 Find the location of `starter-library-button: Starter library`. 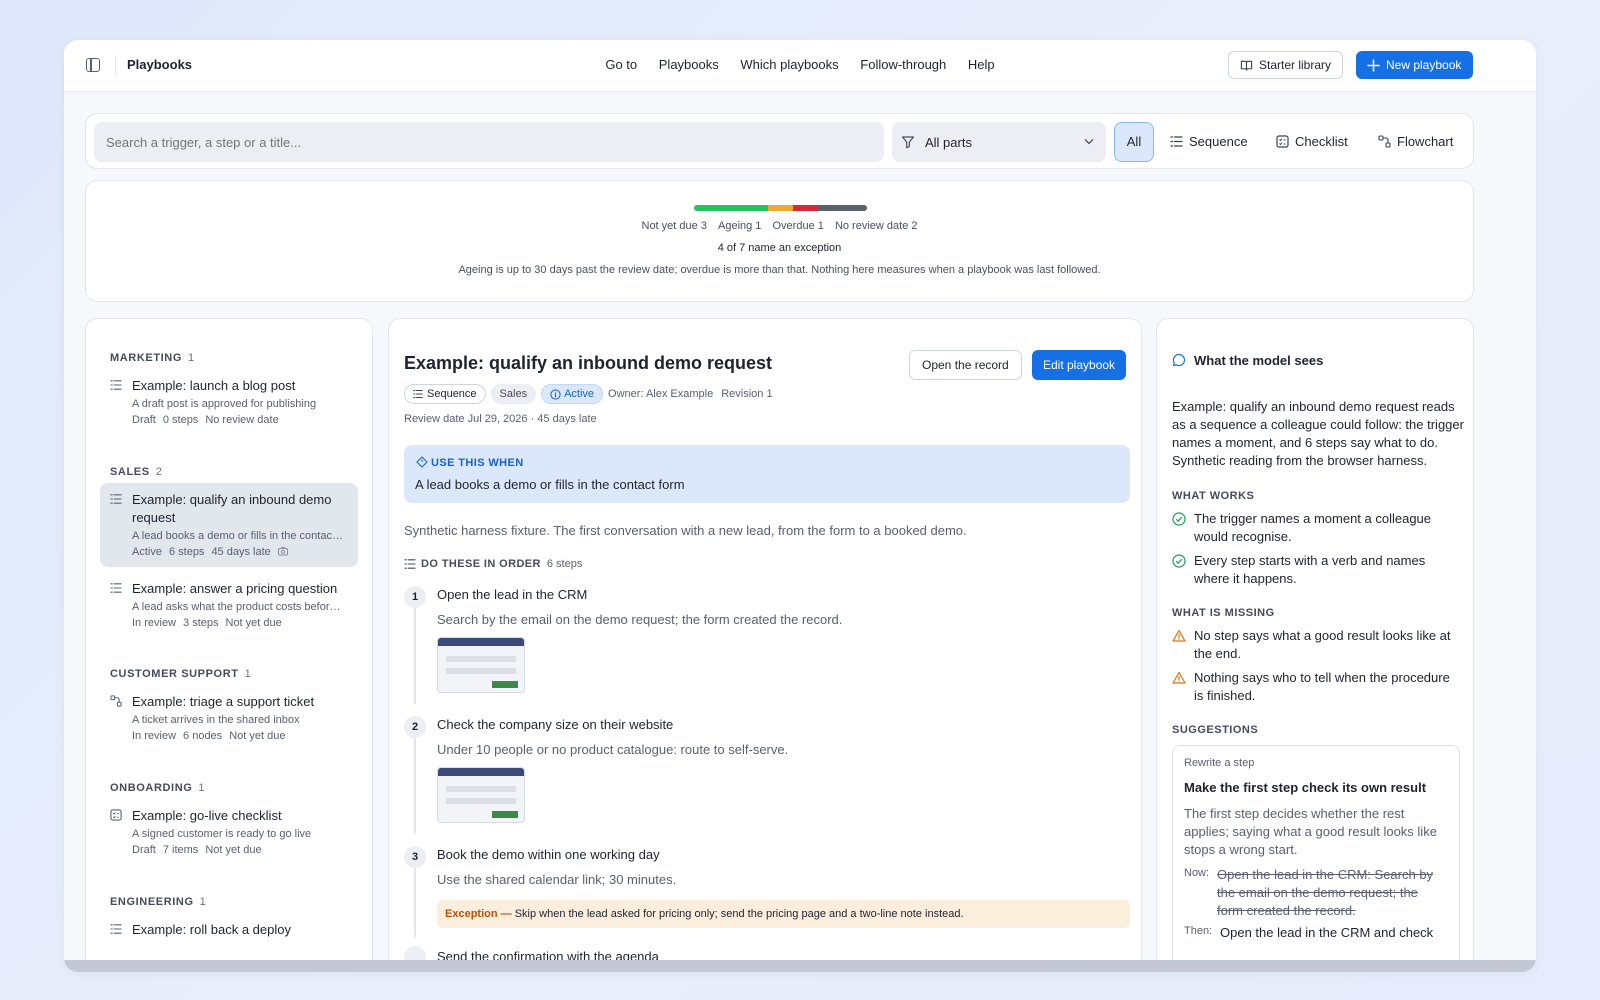

starter-library-button: Starter library is located at coordinates (1286, 65).